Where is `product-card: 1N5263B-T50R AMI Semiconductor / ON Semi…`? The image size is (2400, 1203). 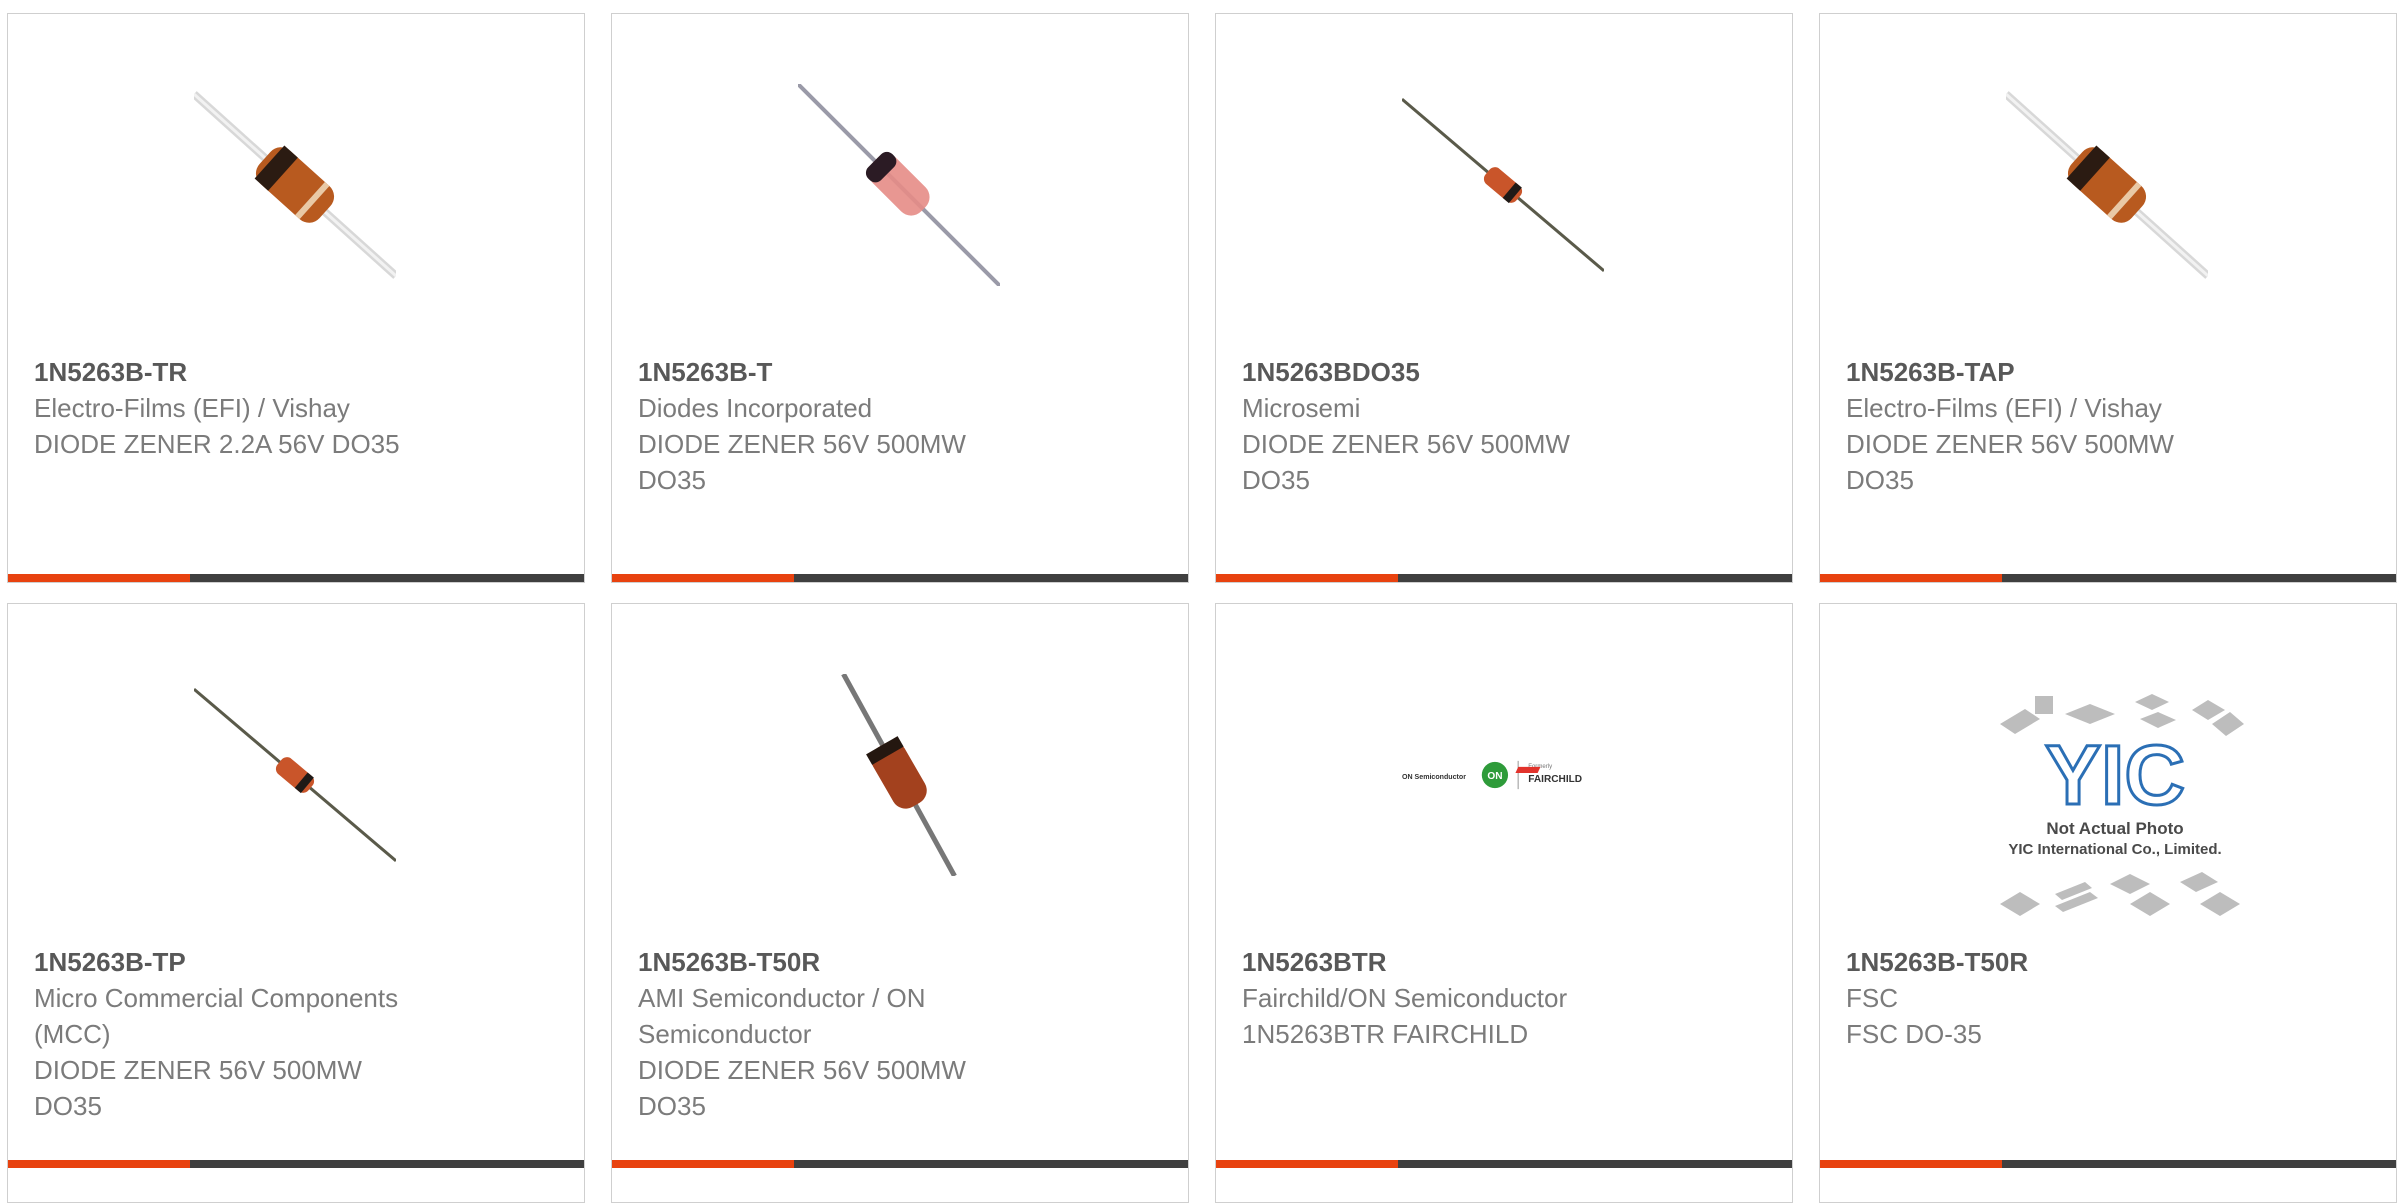
product-card: 1N5263B-T50R AMI Semiconductor / ON Semi… is located at coordinates (900, 903).